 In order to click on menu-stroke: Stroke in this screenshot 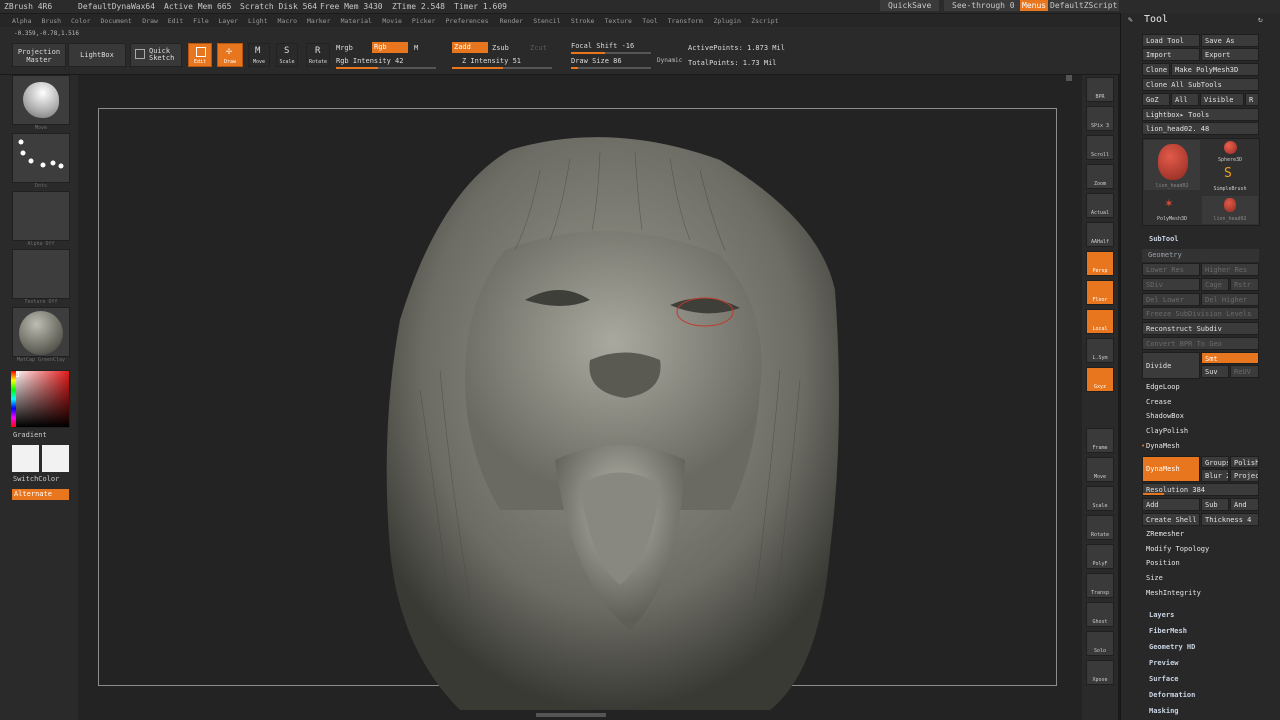, I will do `click(582, 21)`.